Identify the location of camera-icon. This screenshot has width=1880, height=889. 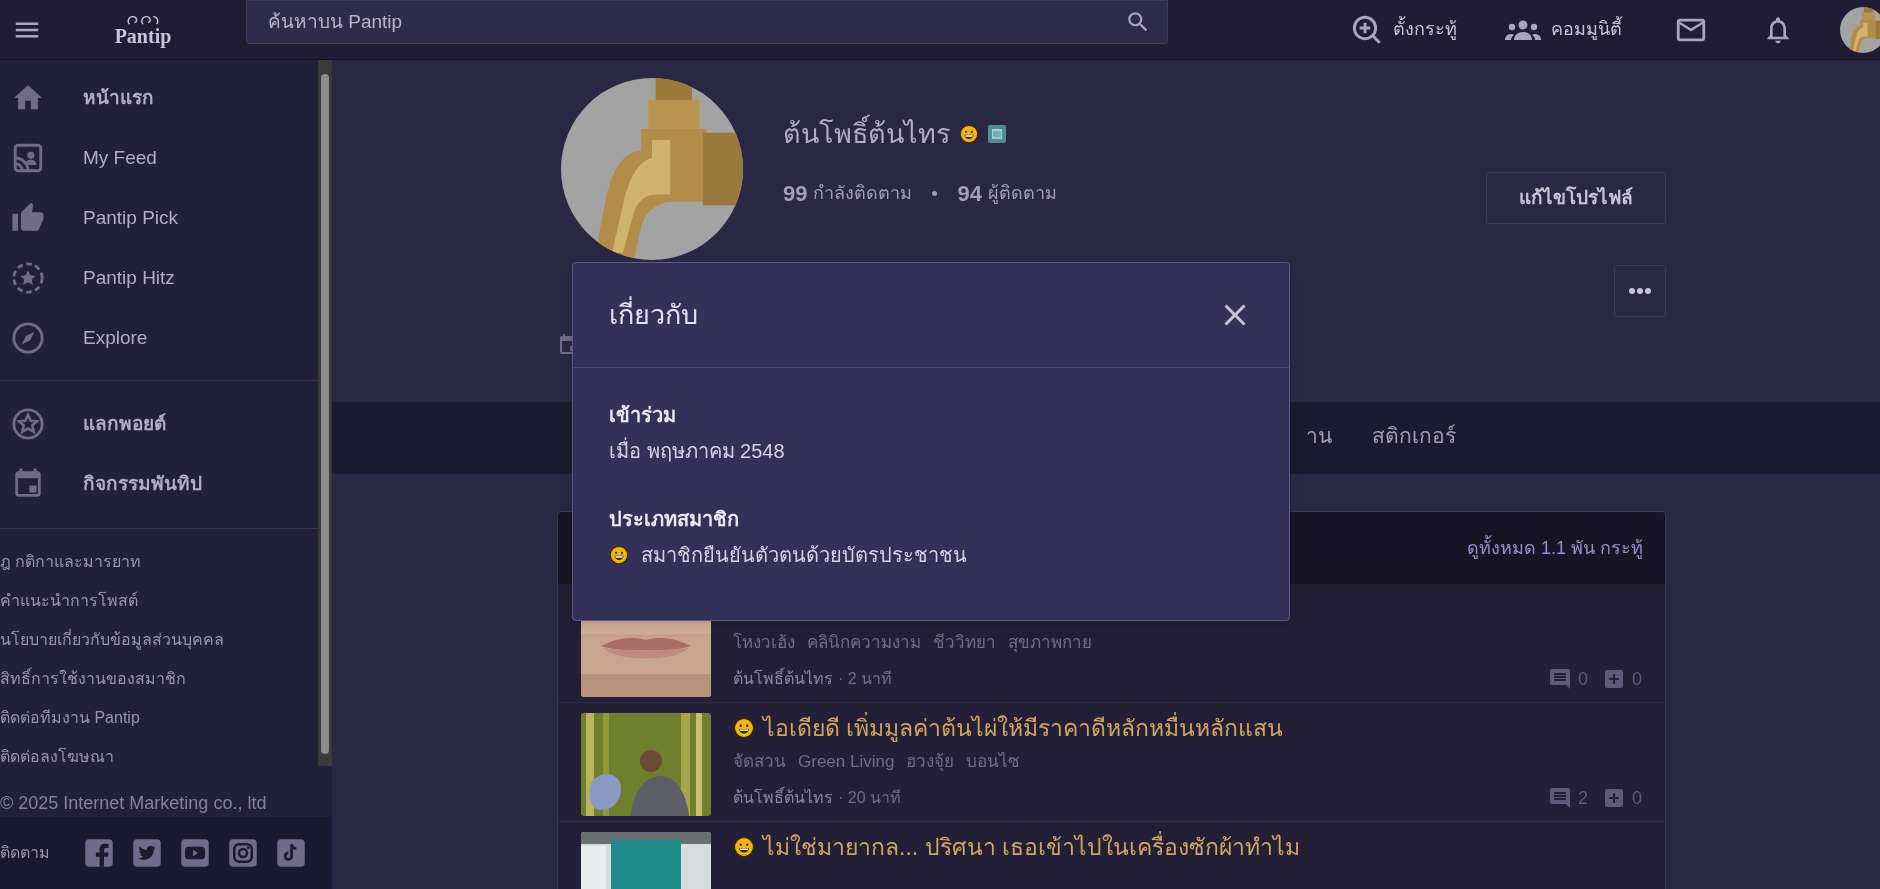
(243, 853).